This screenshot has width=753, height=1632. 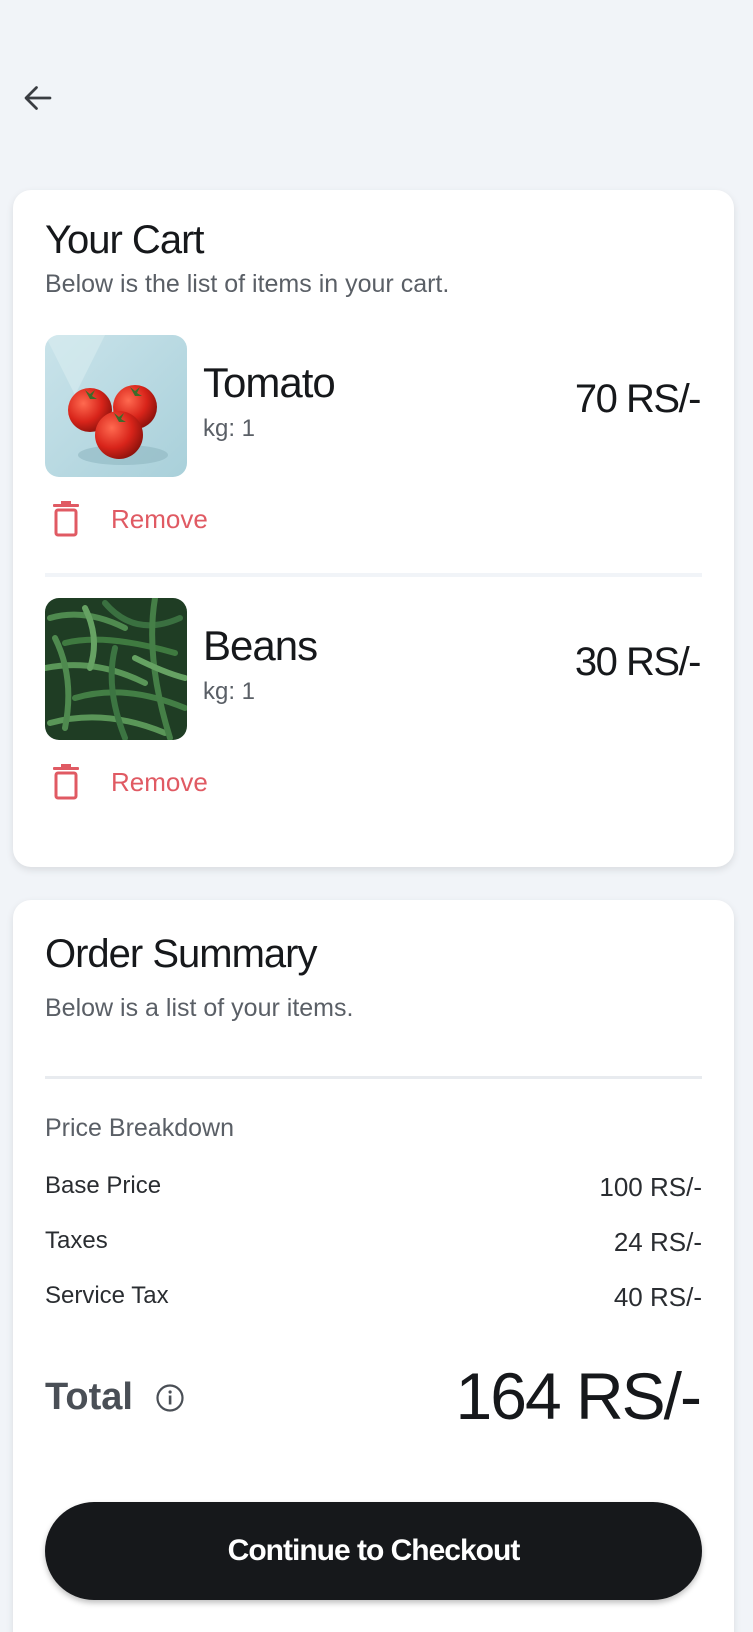 I want to click on item-name: Beans, so click(x=260, y=645).